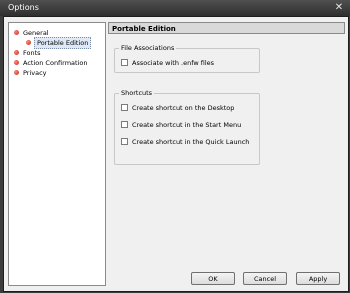 The height and width of the screenshot is (293, 350). Describe the element at coordinates (191, 142) in the screenshot. I see `checkbox-label: Create shortcut in the Quick Launch` at that location.